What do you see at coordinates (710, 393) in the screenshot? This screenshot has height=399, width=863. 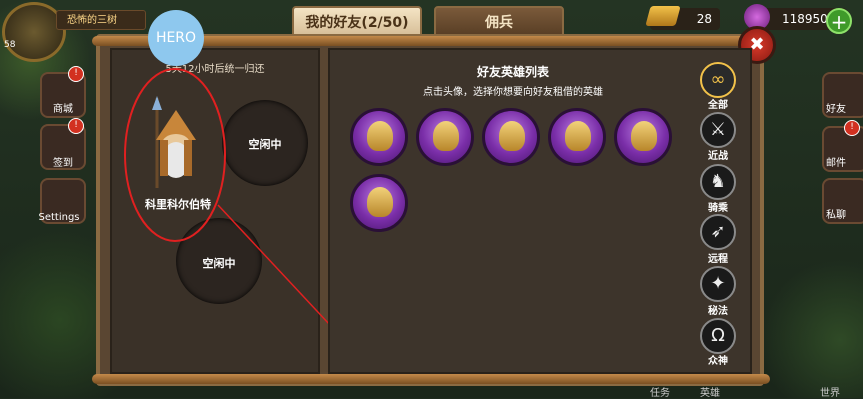 I see `bottom-hero-label: 英雄` at bounding box center [710, 393].